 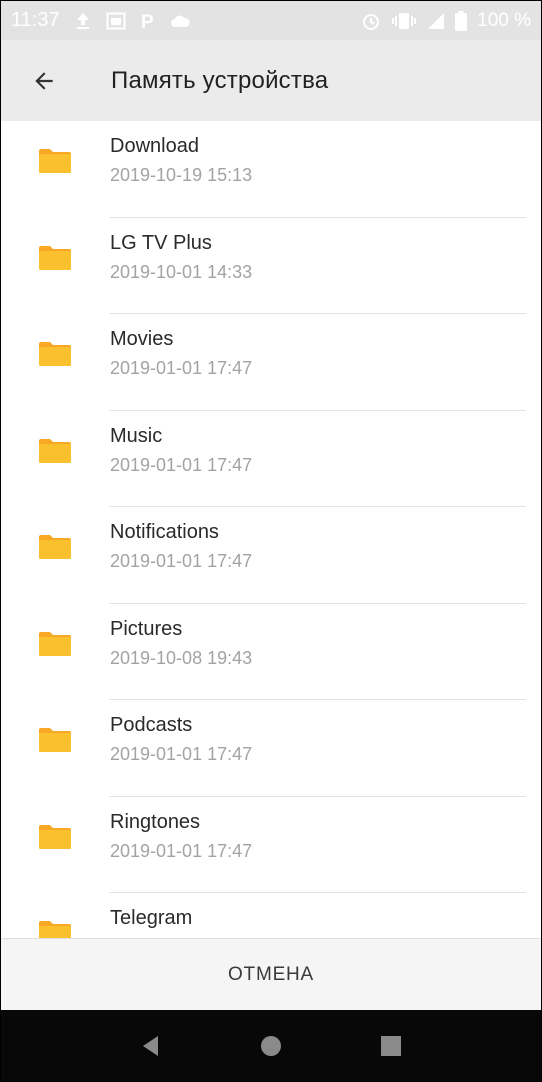 What do you see at coordinates (271, 748) in the screenshot?
I see `file-list-item: Podcasts 2019-01-01 17:47` at bounding box center [271, 748].